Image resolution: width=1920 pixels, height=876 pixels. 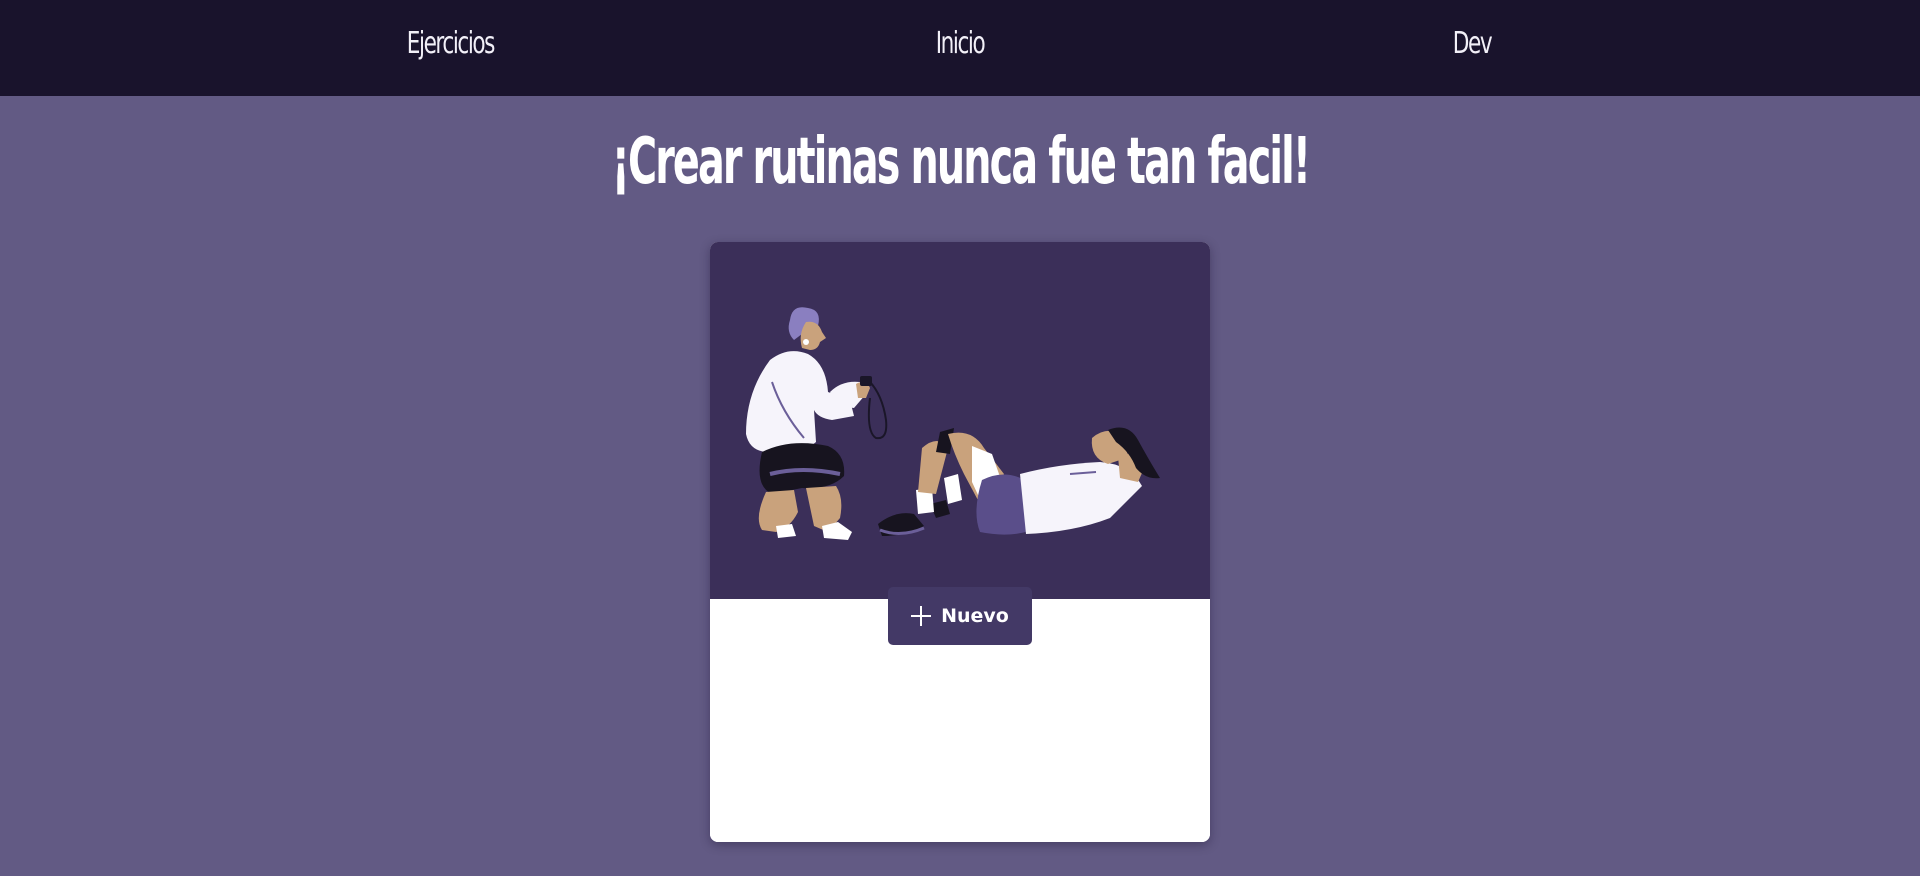 What do you see at coordinates (451, 43) in the screenshot?
I see `nav-link-ejercicios: Ejercicios` at bounding box center [451, 43].